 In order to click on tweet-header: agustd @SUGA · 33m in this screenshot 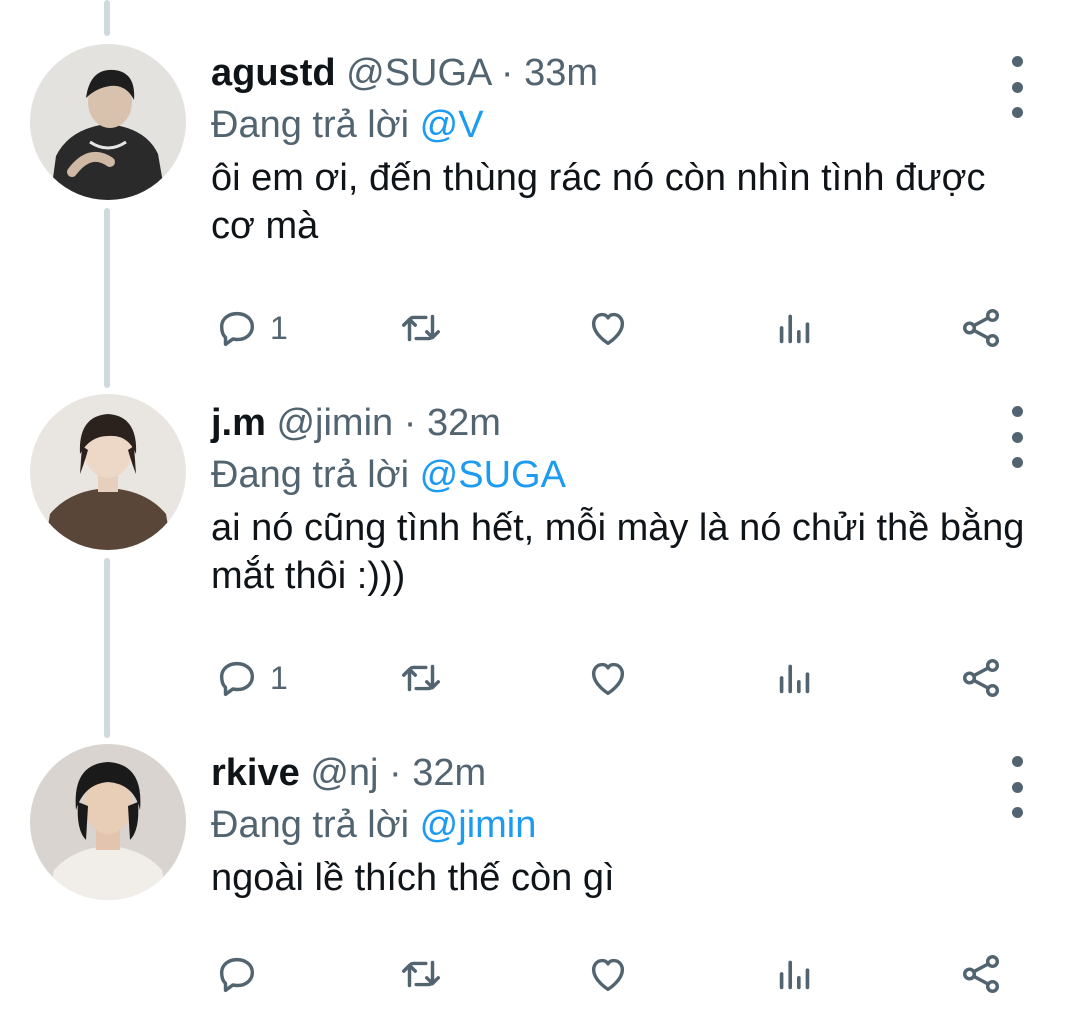, I will do `click(404, 73)`.